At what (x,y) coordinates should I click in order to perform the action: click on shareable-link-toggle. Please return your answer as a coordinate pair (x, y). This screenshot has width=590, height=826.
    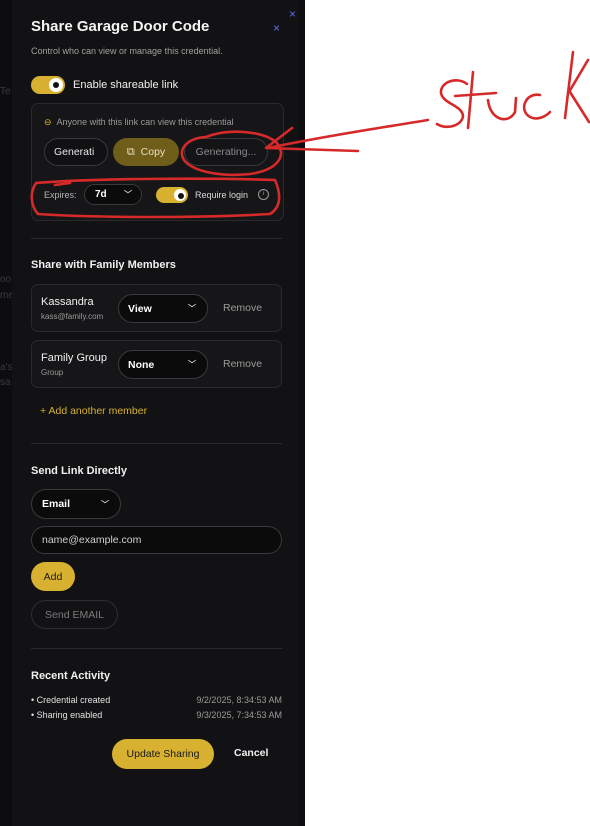
    Looking at the image, I should click on (48, 85).